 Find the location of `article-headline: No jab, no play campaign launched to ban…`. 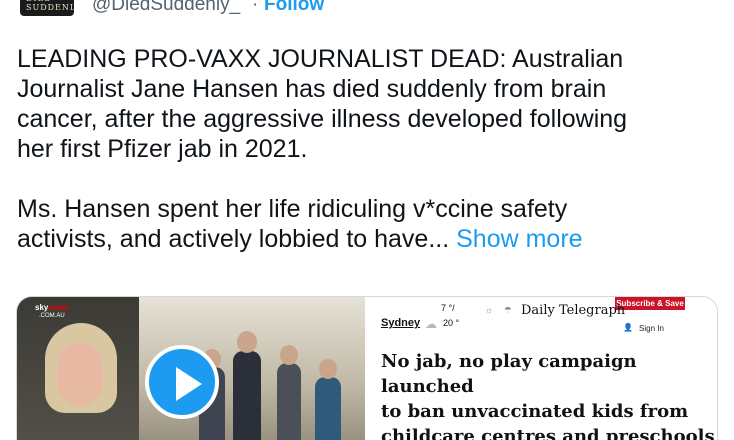

article-headline: No jab, no play campaign launched to ban… is located at coordinates (548, 395).